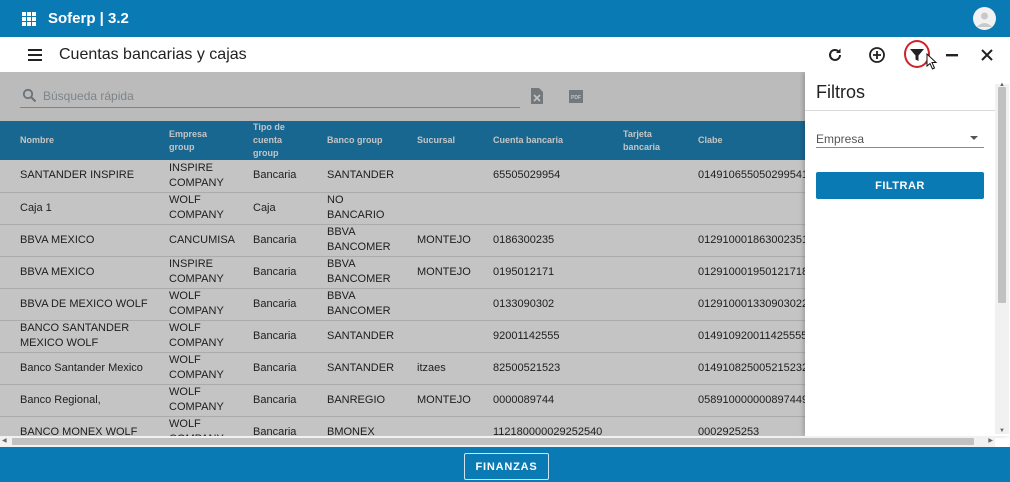 The height and width of the screenshot is (482, 1010). I want to click on mouse-pointer-icon, so click(932, 61).